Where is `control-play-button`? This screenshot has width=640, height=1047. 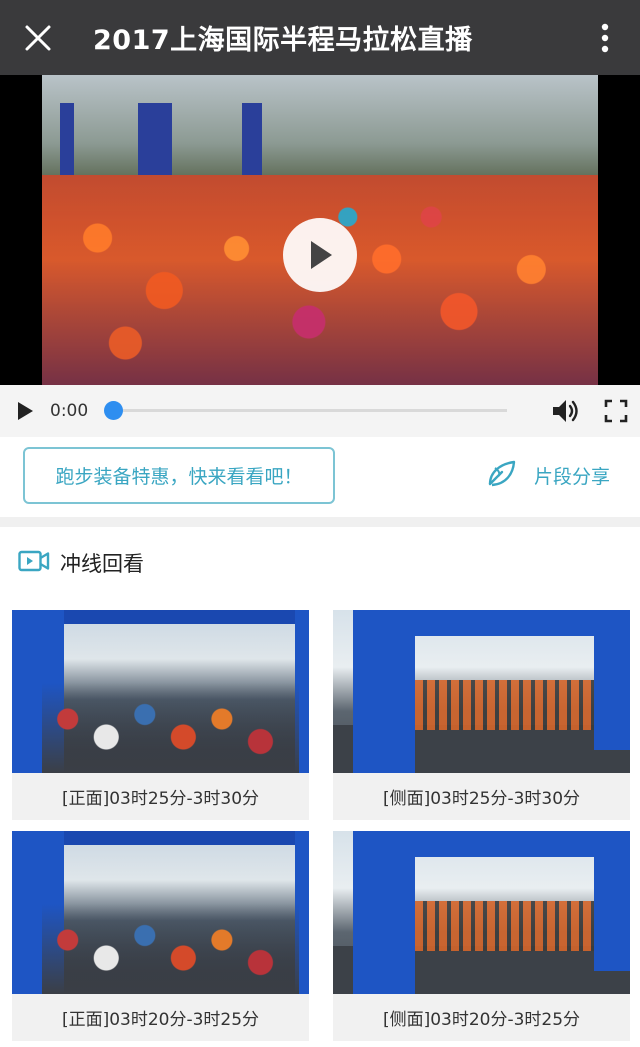 control-play-button is located at coordinates (25, 411).